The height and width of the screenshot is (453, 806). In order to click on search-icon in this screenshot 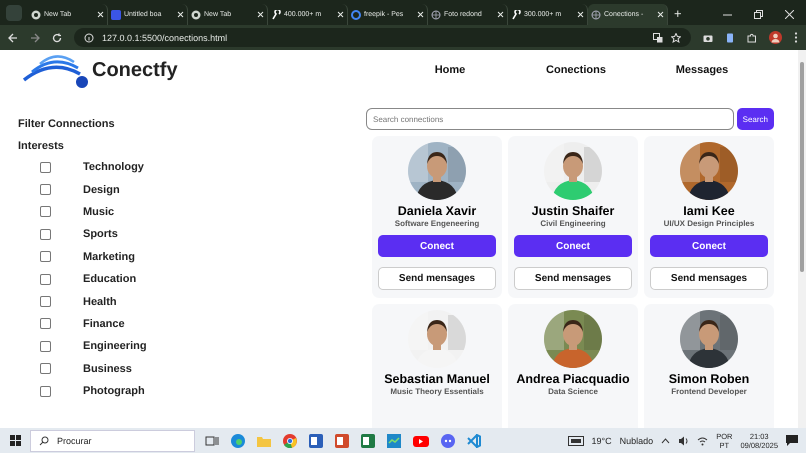, I will do `click(44, 441)`.